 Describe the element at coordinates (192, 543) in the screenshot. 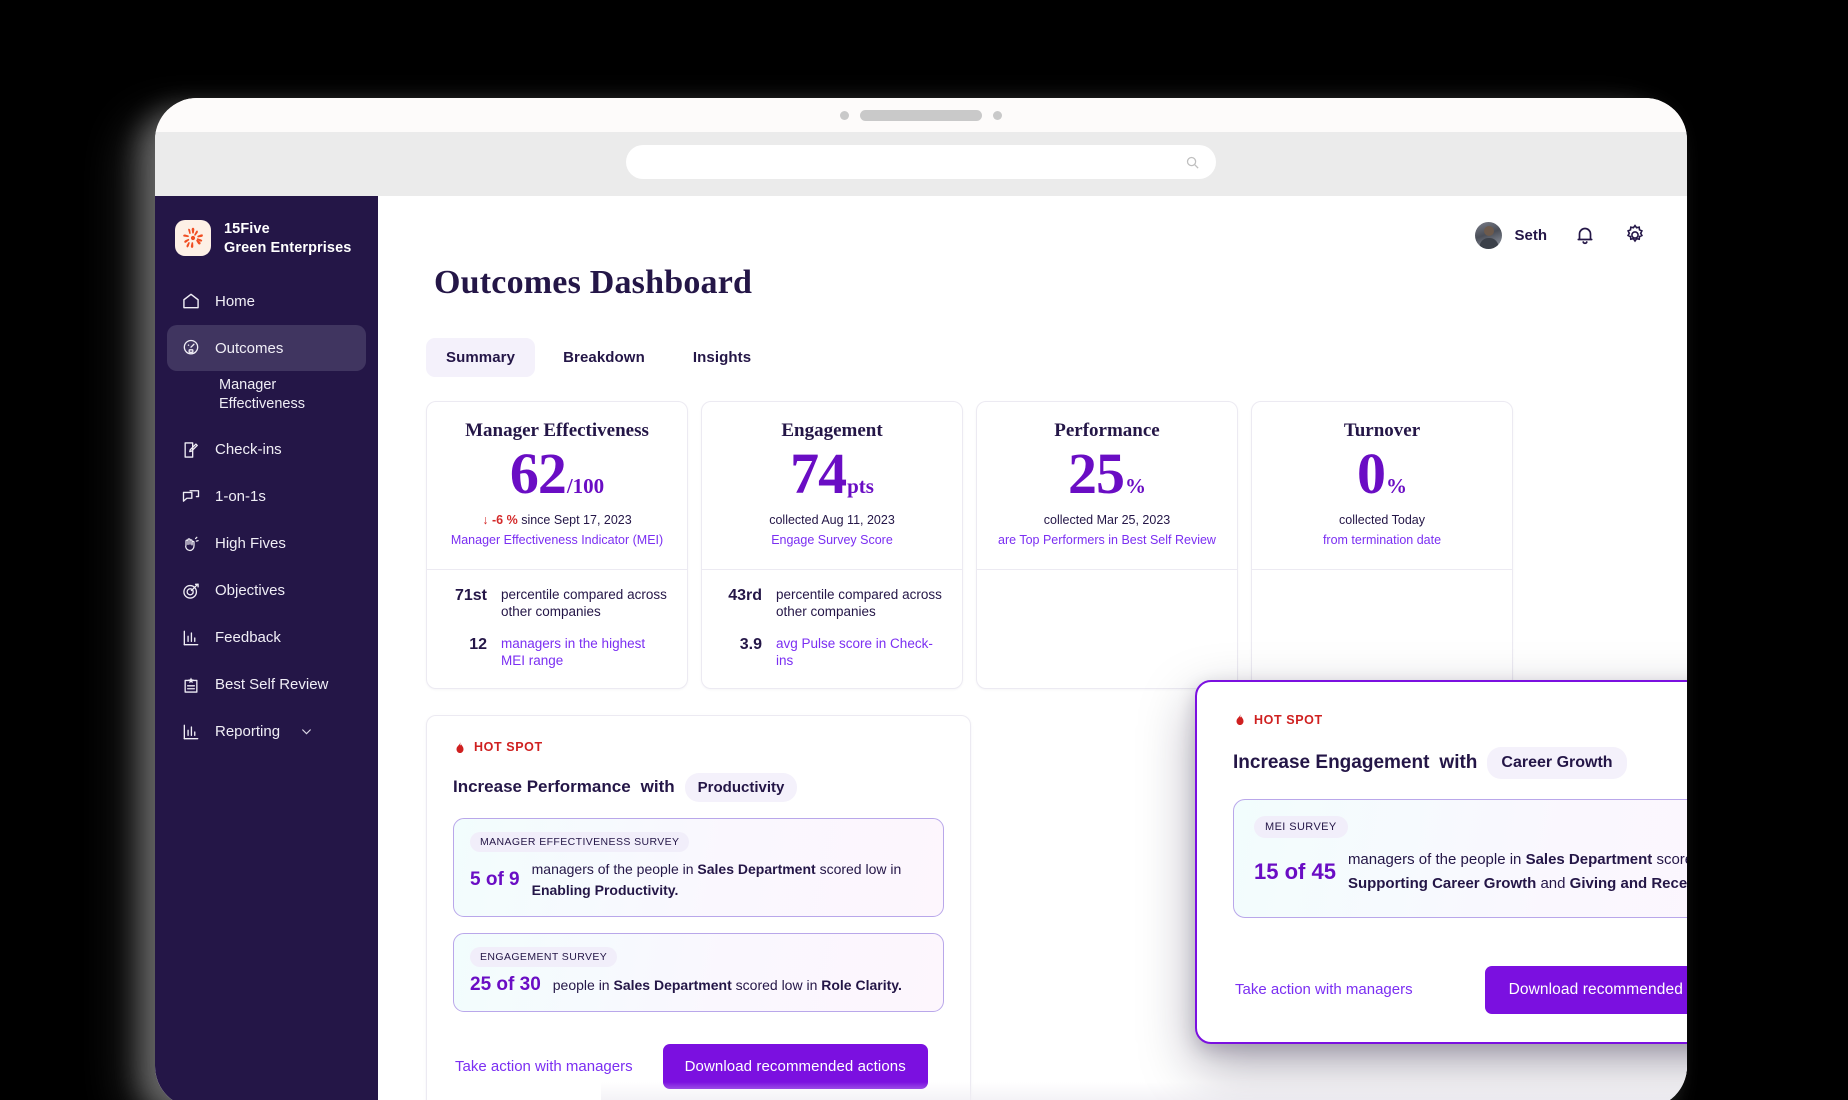

I see `hand-wave-icon` at that location.